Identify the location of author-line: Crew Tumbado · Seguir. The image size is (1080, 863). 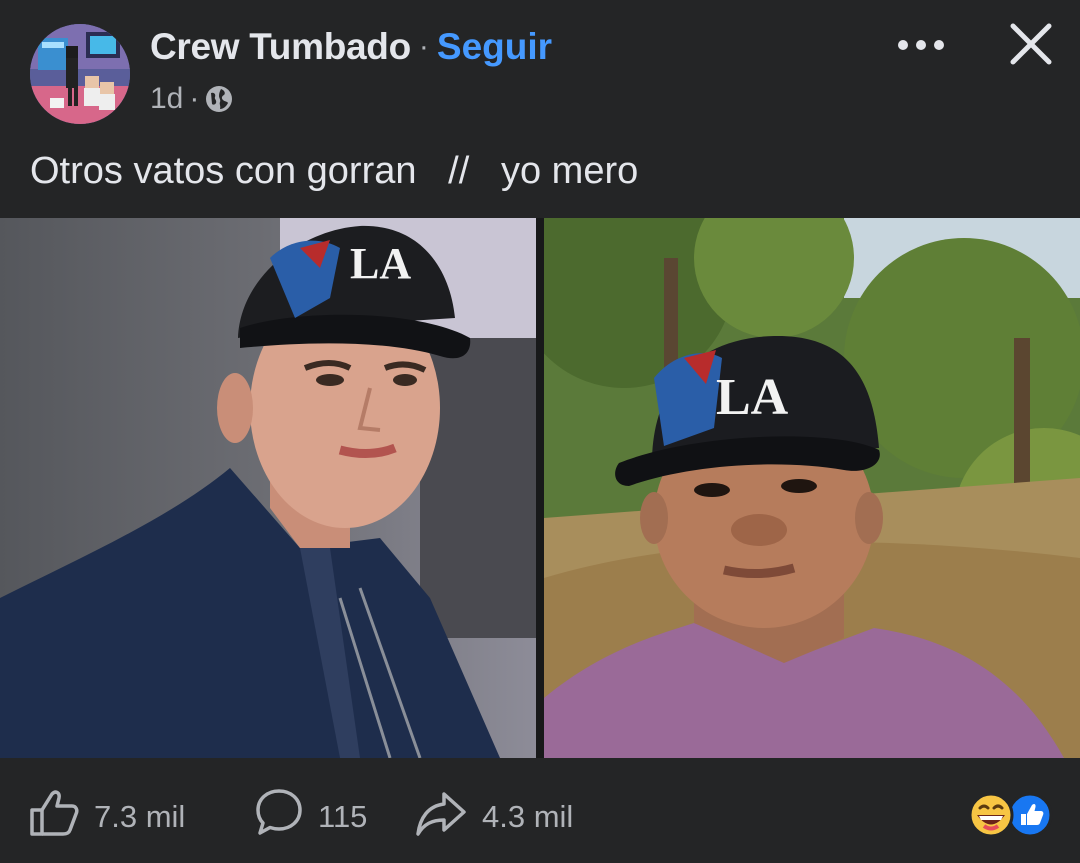
(351, 47).